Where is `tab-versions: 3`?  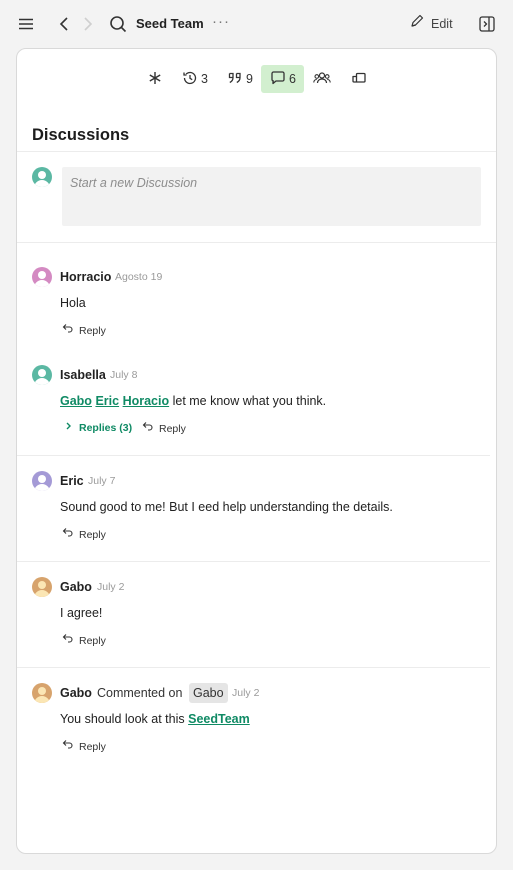 tab-versions: 3 is located at coordinates (195, 79).